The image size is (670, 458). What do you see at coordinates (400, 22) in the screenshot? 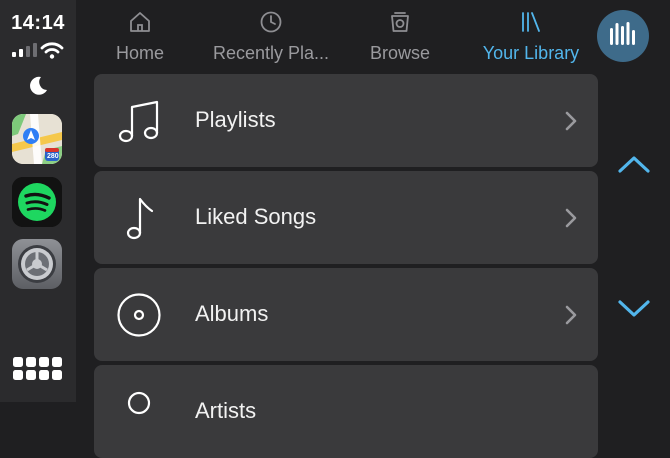
I see `browse-icon` at bounding box center [400, 22].